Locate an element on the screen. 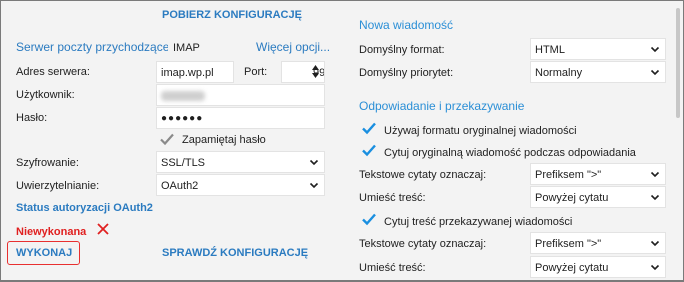 The image size is (684, 282). default-format-label: Domyślny format: is located at coordinates (402, 50).